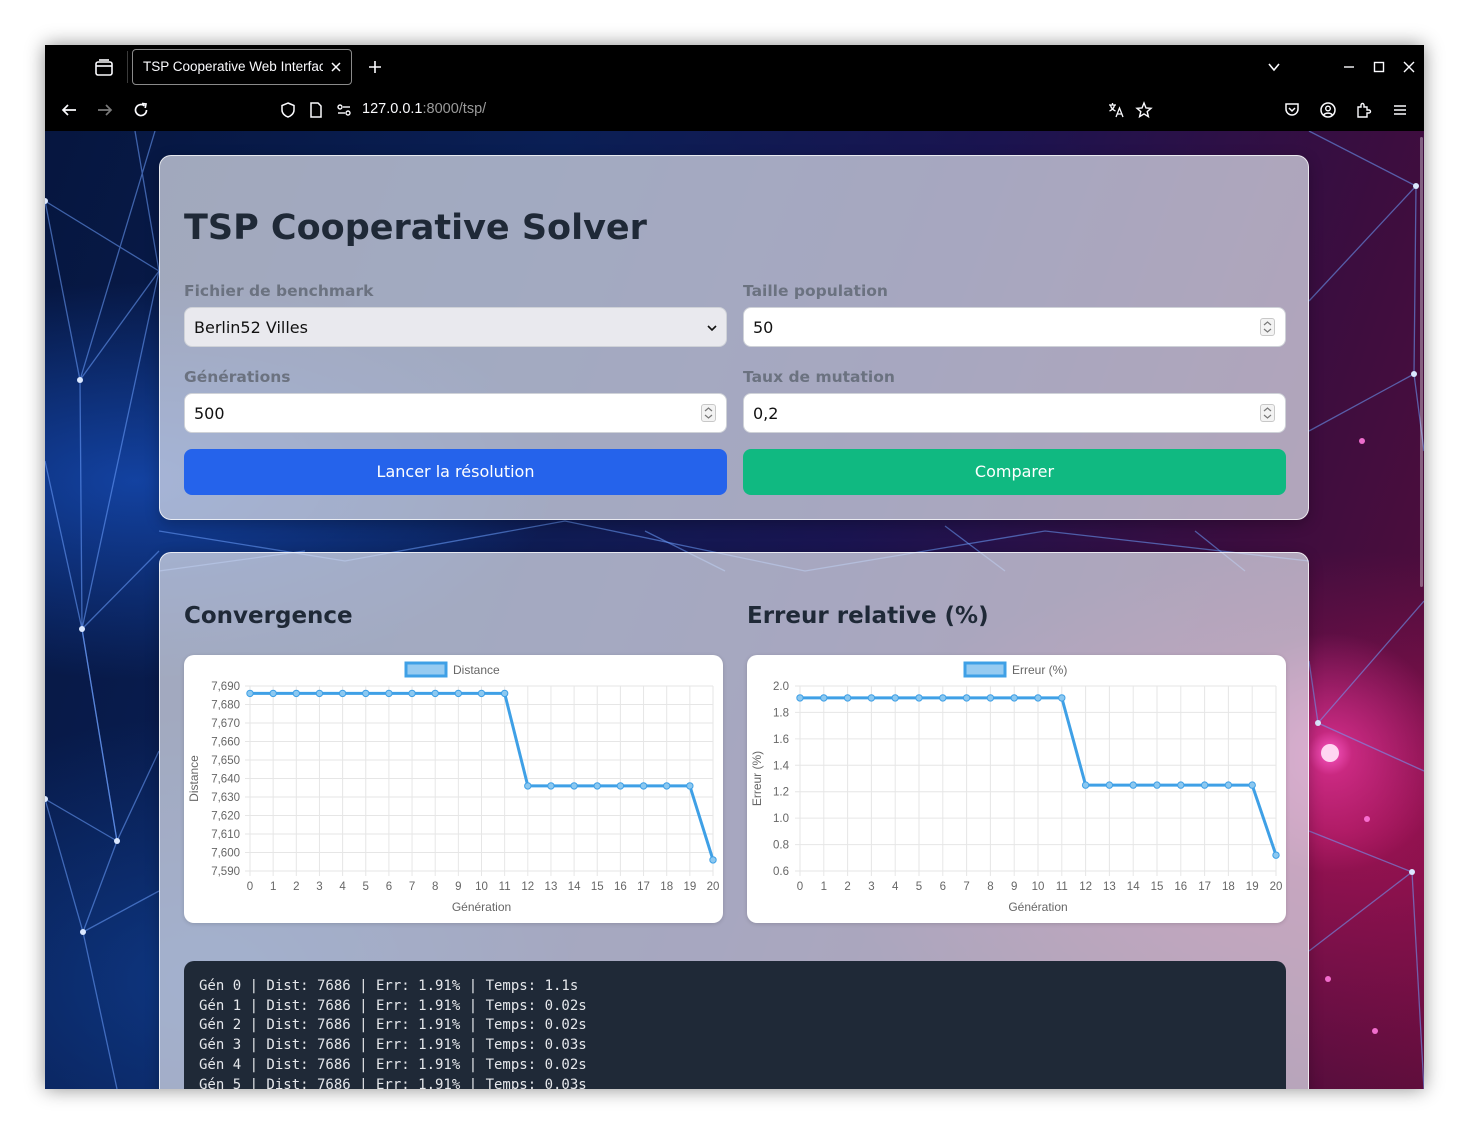  Describe the element at coordinates (943, 887) in the screenshot. I see `x-tick-label: 6` at that location.